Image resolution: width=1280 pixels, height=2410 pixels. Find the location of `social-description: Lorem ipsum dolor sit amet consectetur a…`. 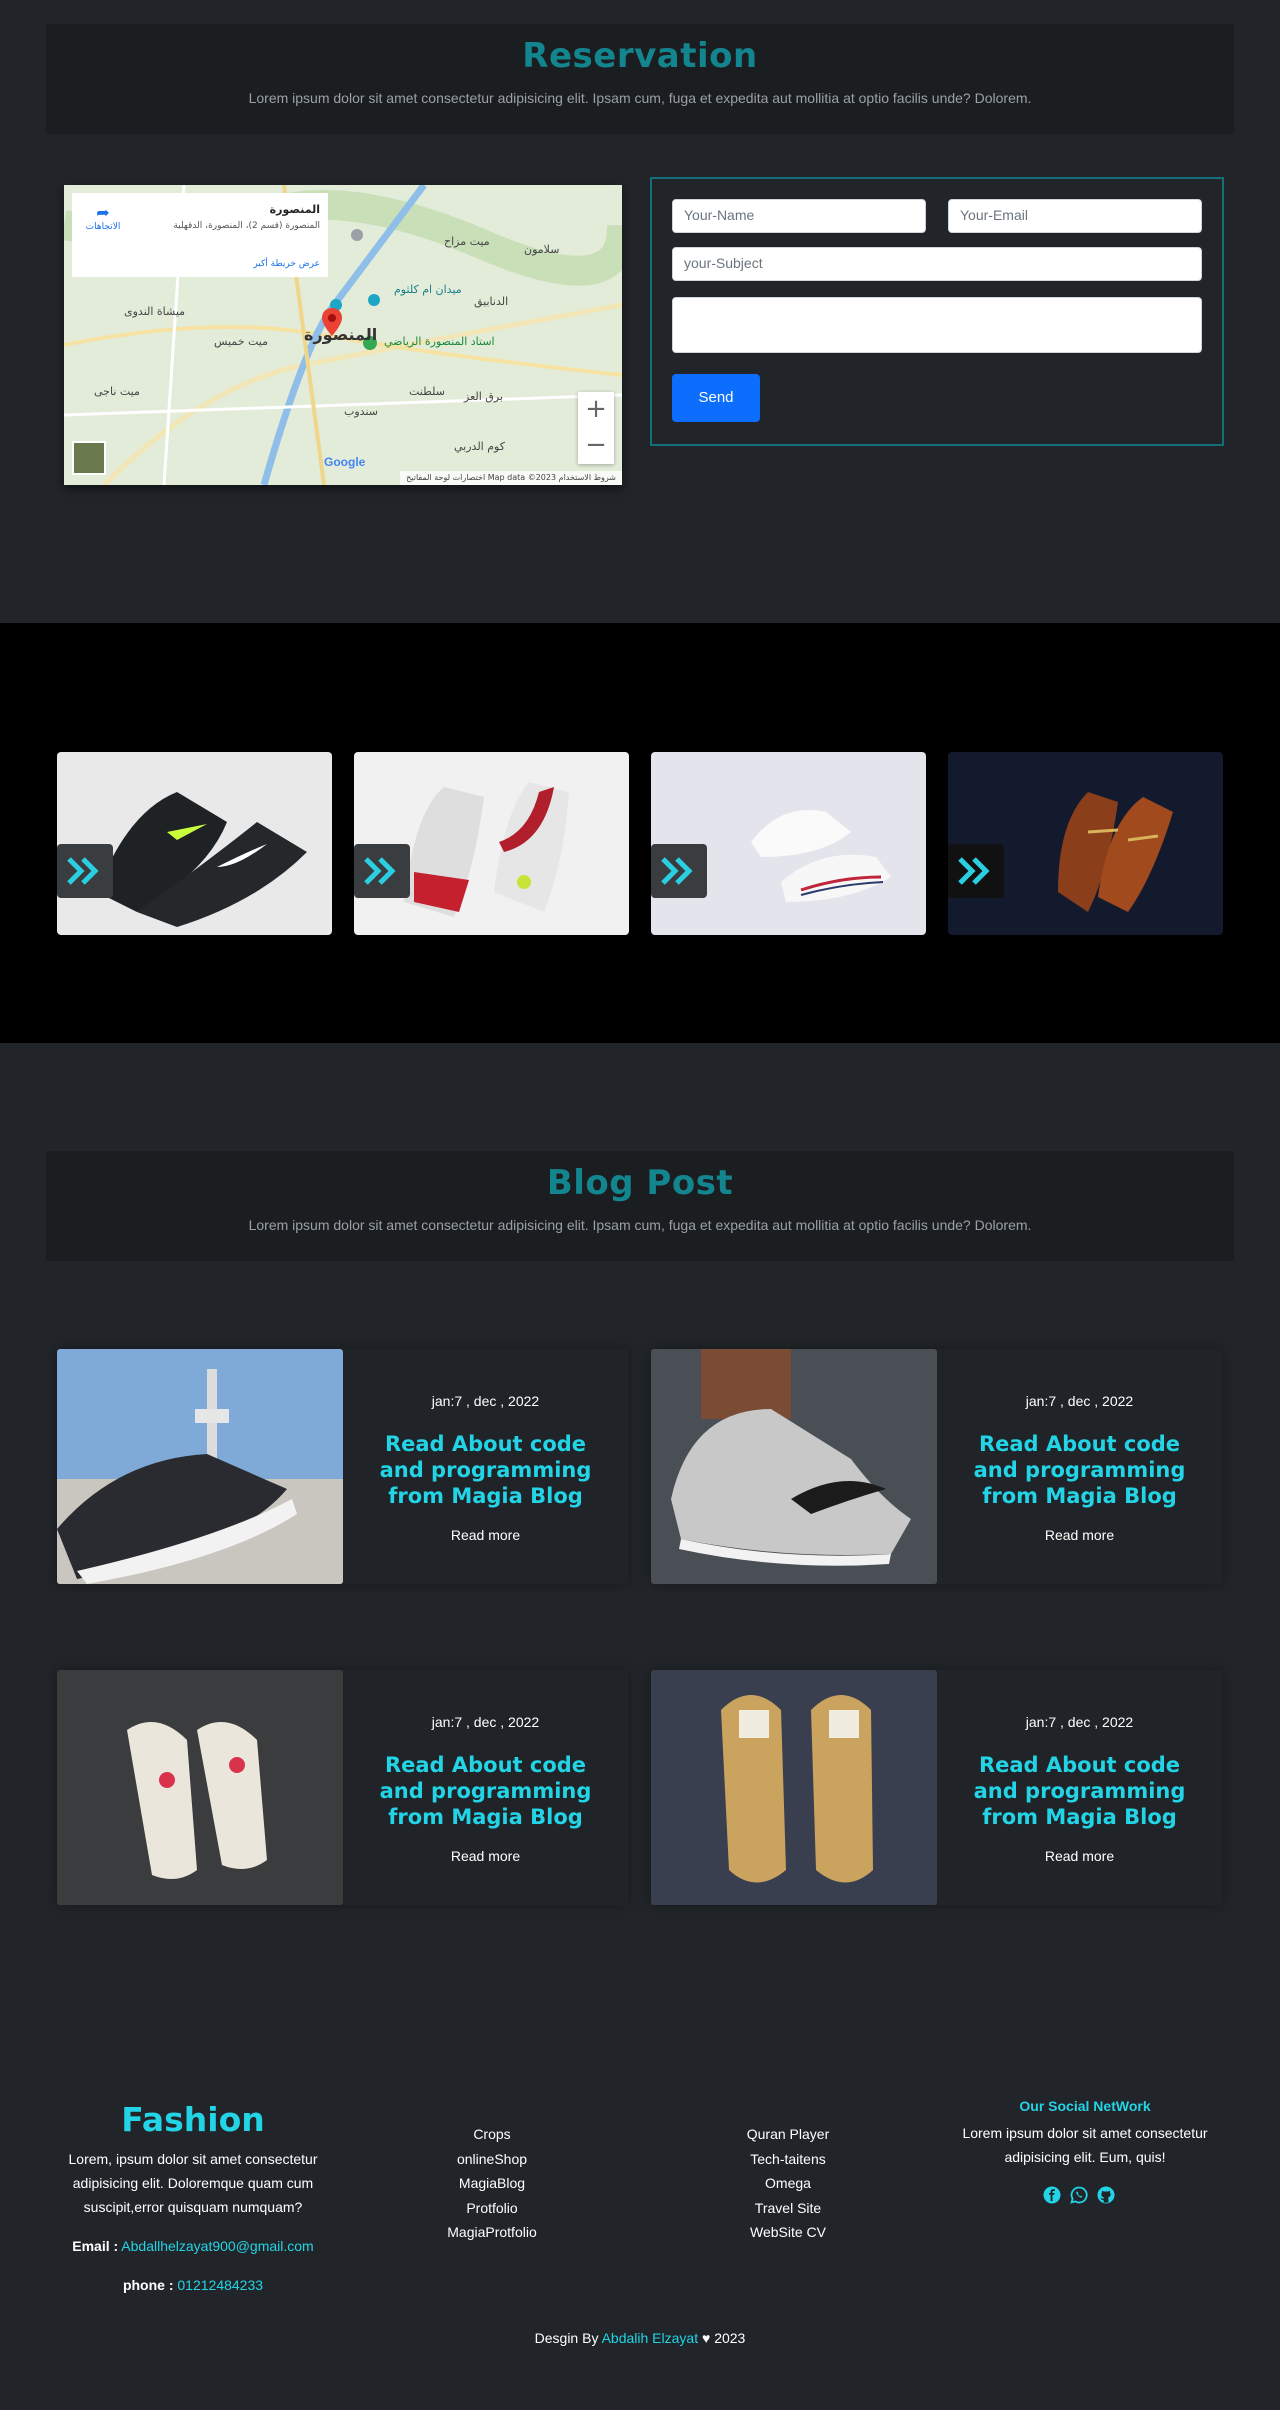

social-description: Lorem ipsum dolor sit amet consectetur a… is located at coordinates (1085, 2145).